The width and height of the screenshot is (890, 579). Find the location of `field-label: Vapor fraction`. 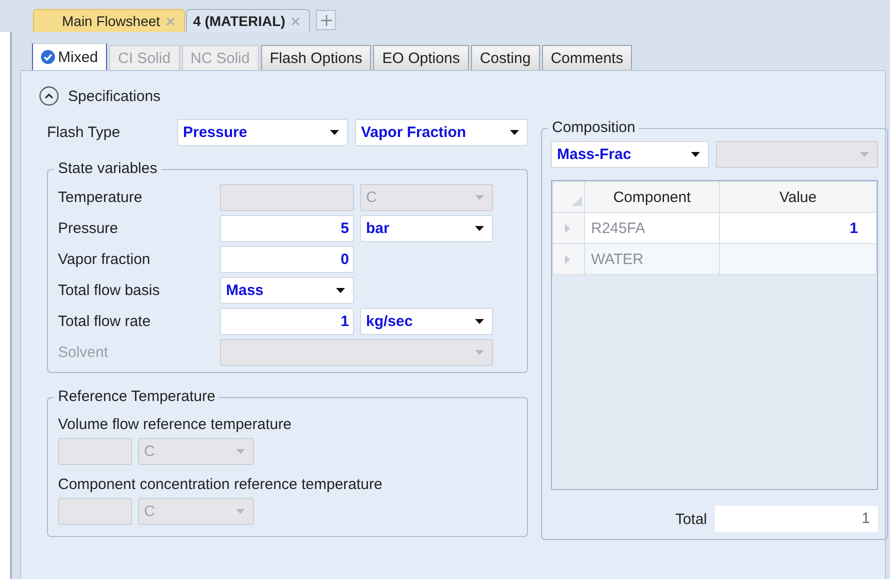

field-label: Vapor fraction is located at coordinates (105, 259).